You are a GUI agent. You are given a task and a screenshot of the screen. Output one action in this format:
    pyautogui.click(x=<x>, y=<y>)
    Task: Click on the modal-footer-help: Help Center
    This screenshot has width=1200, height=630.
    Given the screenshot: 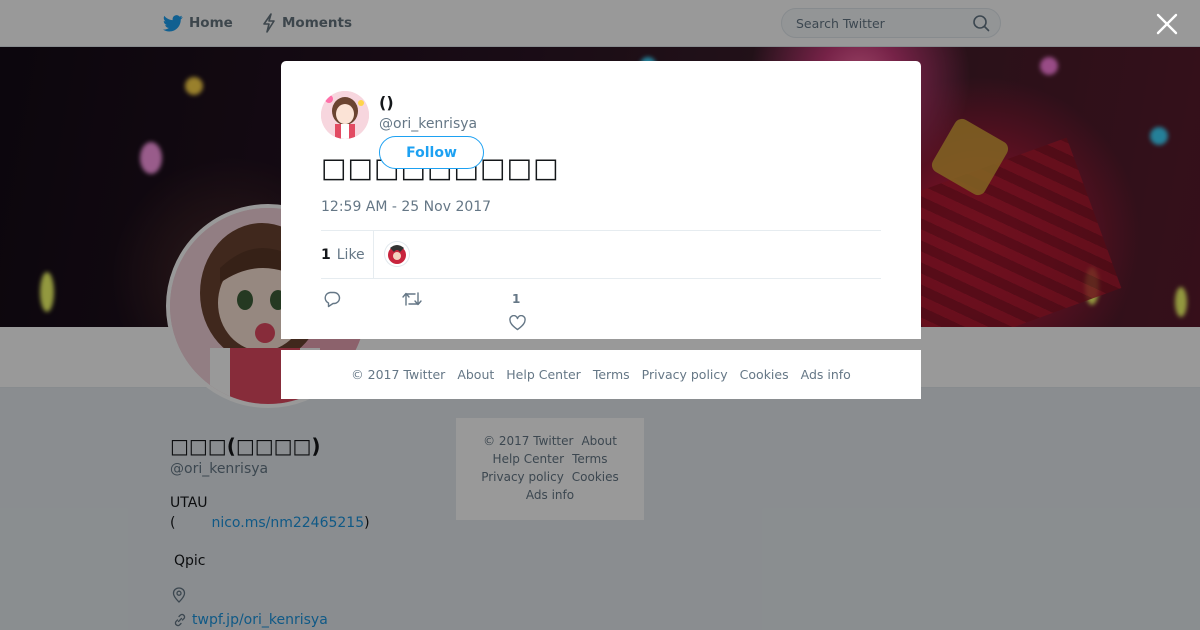 What is the action you would take?
    pyautogui.click(x=543, y=374)
    